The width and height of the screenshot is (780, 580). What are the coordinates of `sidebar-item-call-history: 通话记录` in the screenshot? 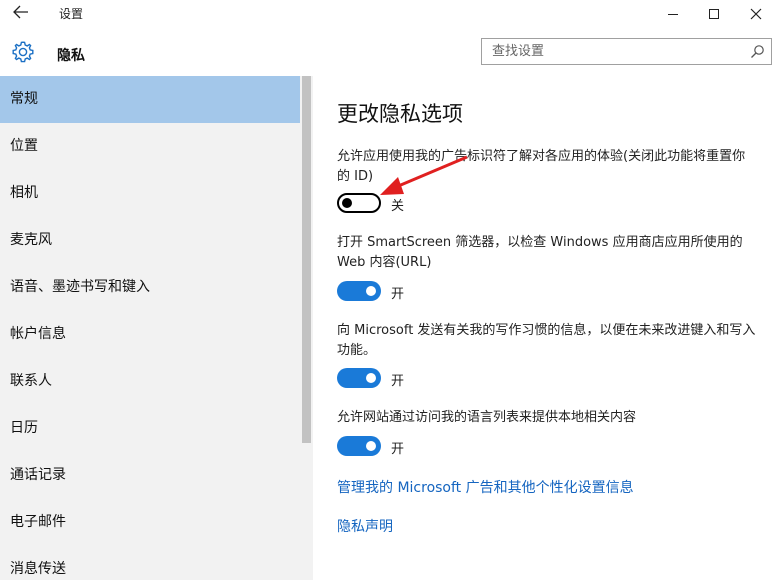 It's located at (150, 475).